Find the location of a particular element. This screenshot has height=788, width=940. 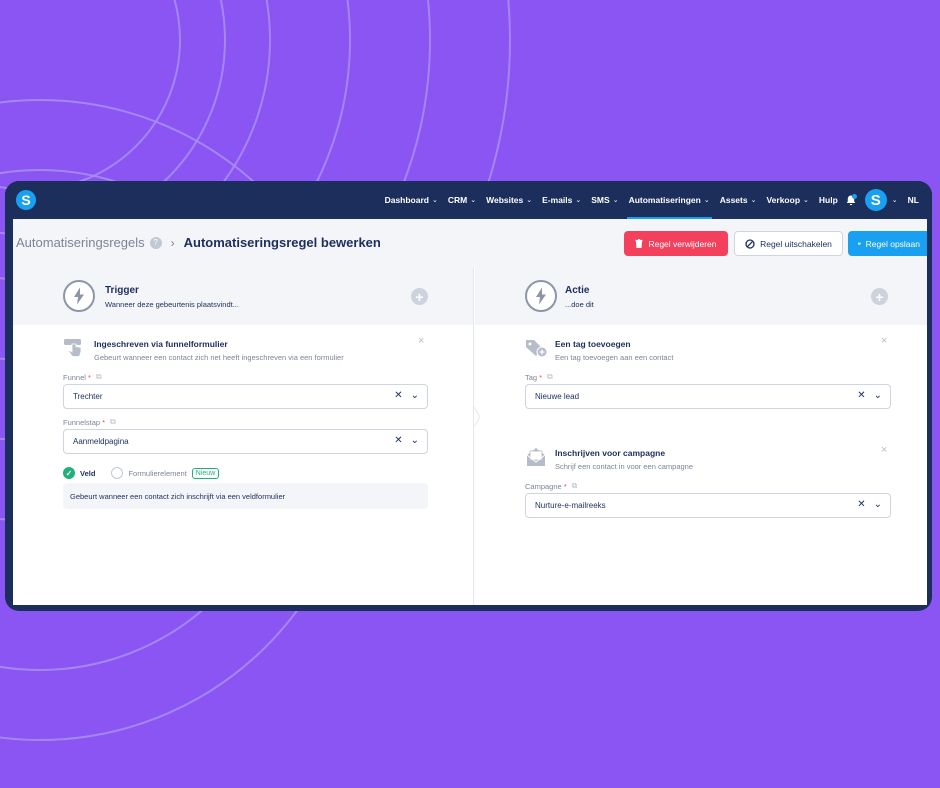

nav-label: SMS is located at coordinates (600, 200).